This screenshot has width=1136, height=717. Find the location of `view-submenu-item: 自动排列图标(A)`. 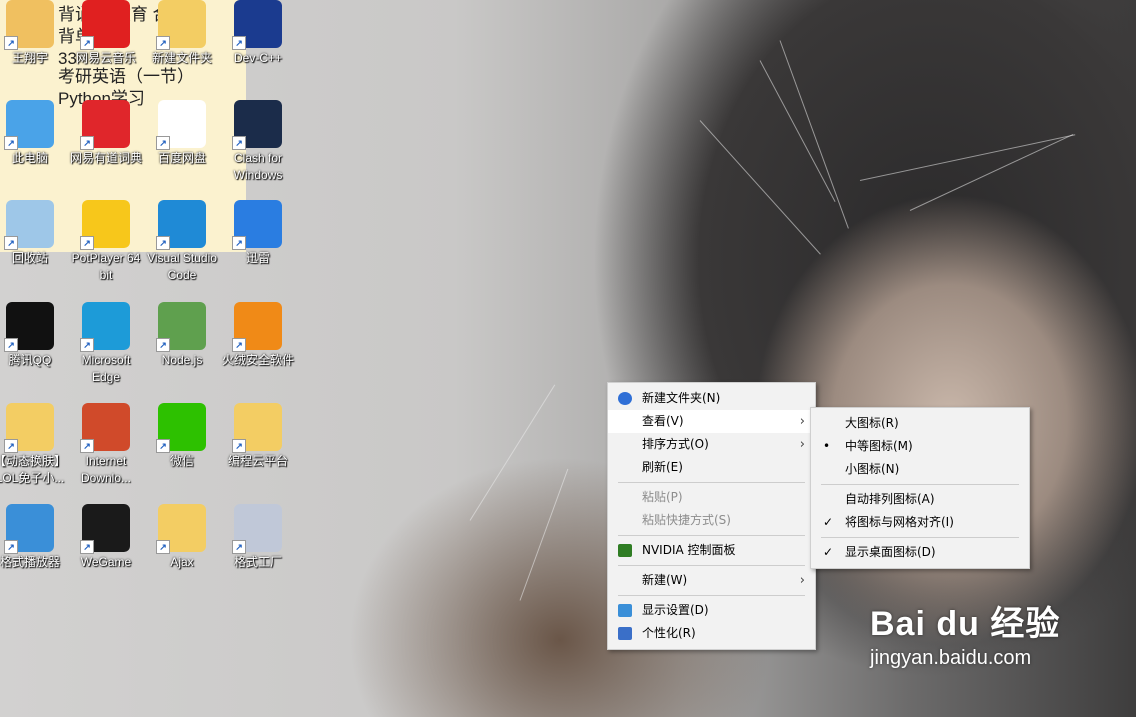

view-submenu-item: 自动排列图标(A) is located at coordinates (920, 499).